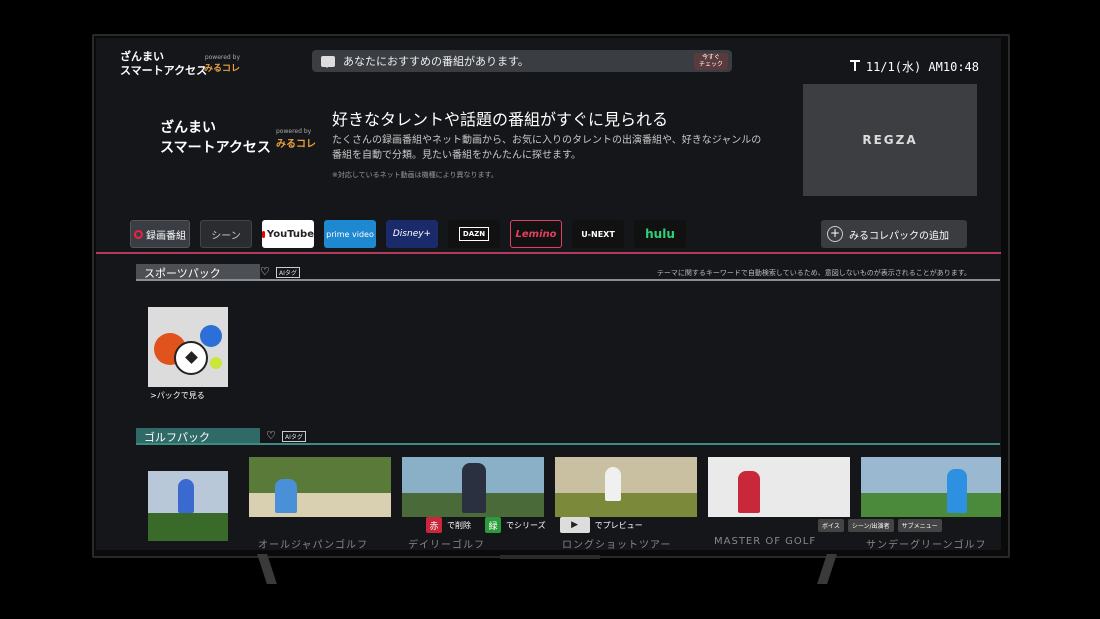  Describe the element at coordinates (164, 70) in the screenshot. I see `app-title-line2: スマートアクセス` at that location.